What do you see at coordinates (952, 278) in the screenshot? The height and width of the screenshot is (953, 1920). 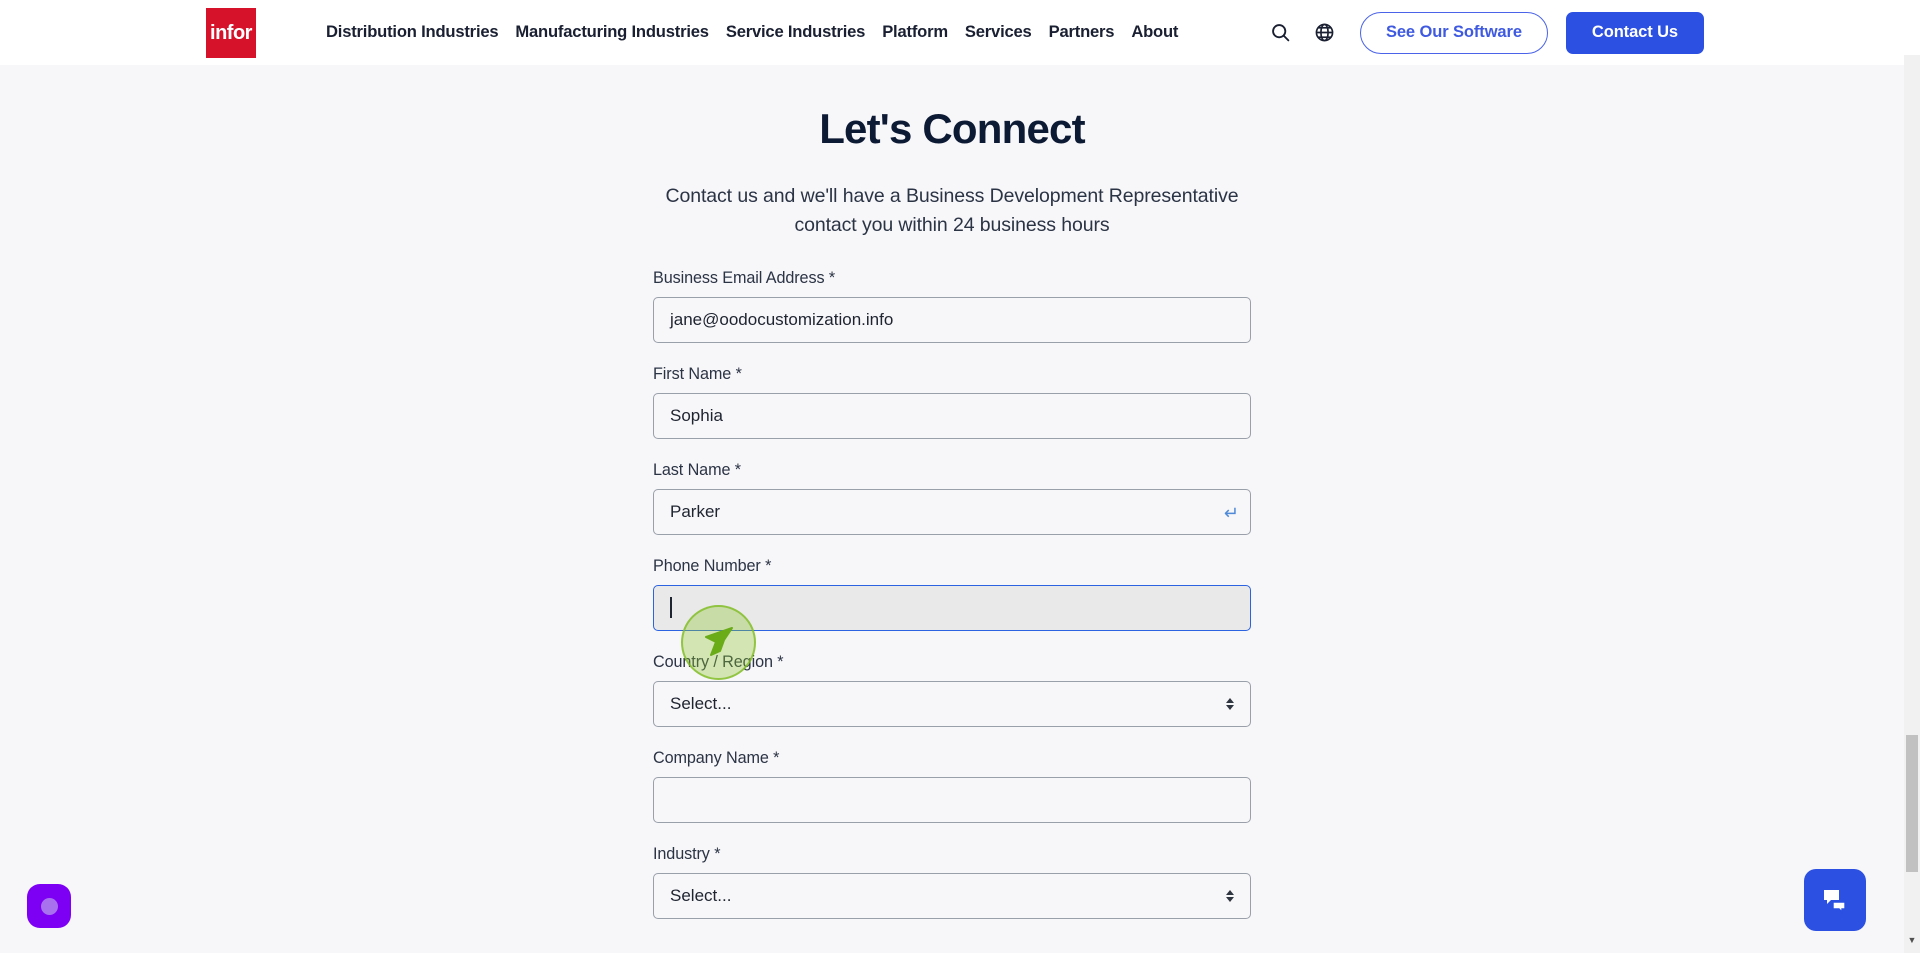 I see `label-business-email: Business Email Address *` at bounding box center [952, 278].